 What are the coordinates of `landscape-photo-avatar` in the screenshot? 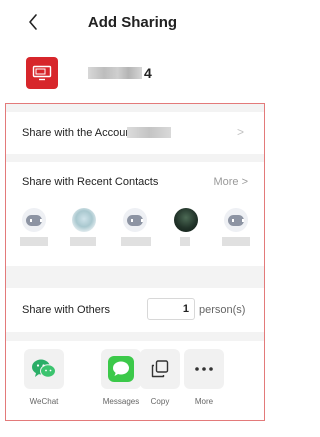 It's located at (84, 220).